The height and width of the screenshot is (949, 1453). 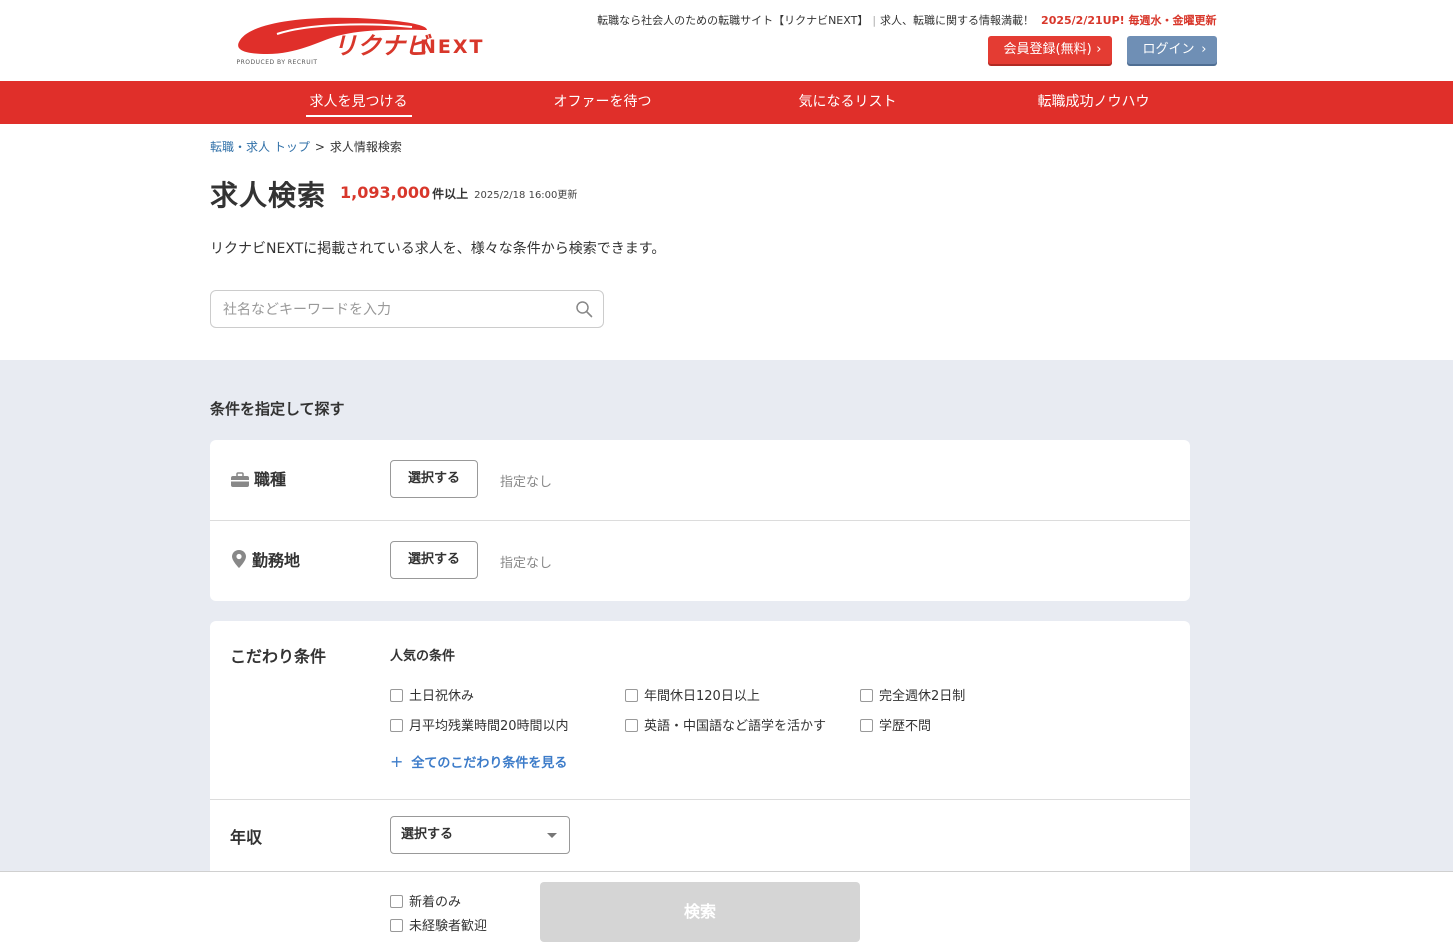 I want to click on all-conditions-link-text: 全てのこだわり条件を見る, so click(x=489, y=763).